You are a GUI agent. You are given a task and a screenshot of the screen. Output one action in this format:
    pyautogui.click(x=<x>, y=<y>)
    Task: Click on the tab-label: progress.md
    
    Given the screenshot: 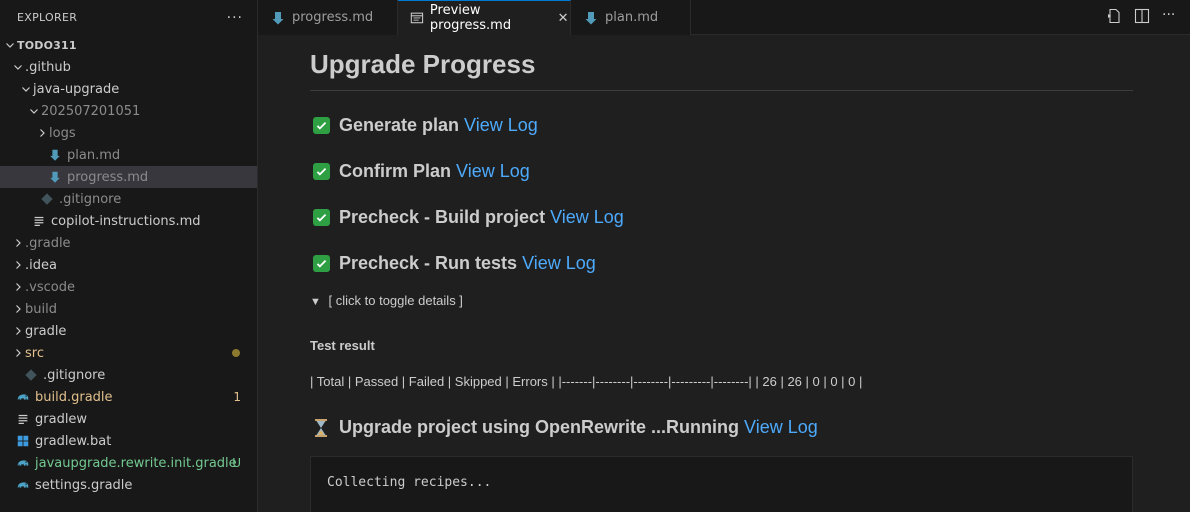 What is the action you would take?
    pyautogui.click(x=333, y=17)
    